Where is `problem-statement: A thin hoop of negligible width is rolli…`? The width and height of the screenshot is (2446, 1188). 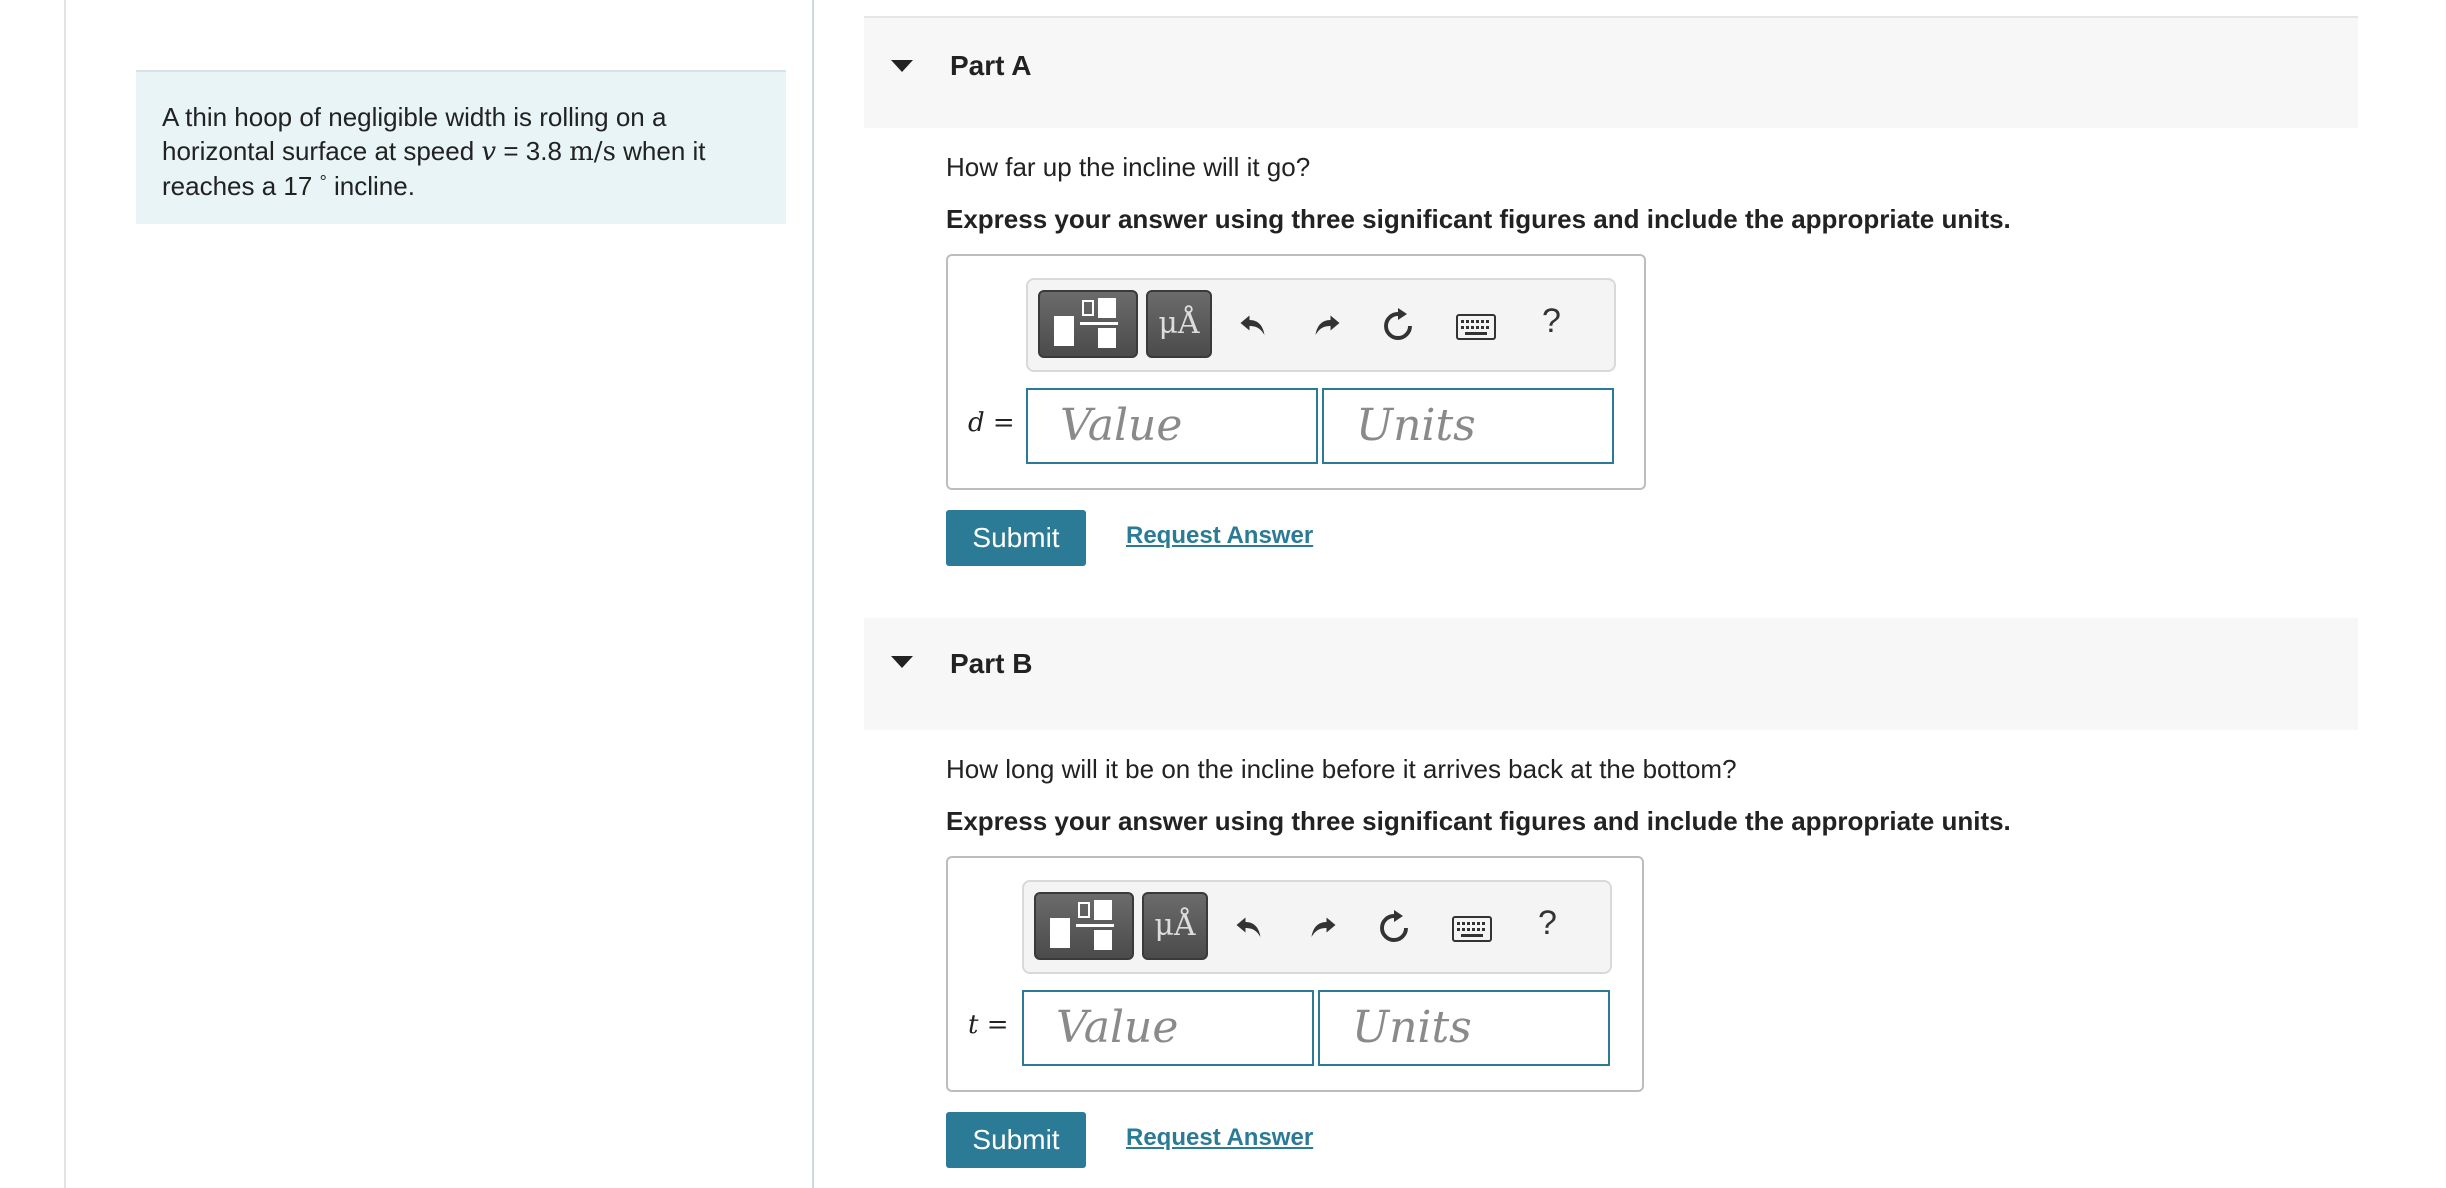
problem-statement: A thin hoop of negligible width is rolli… is located at coordinates (461, 147).